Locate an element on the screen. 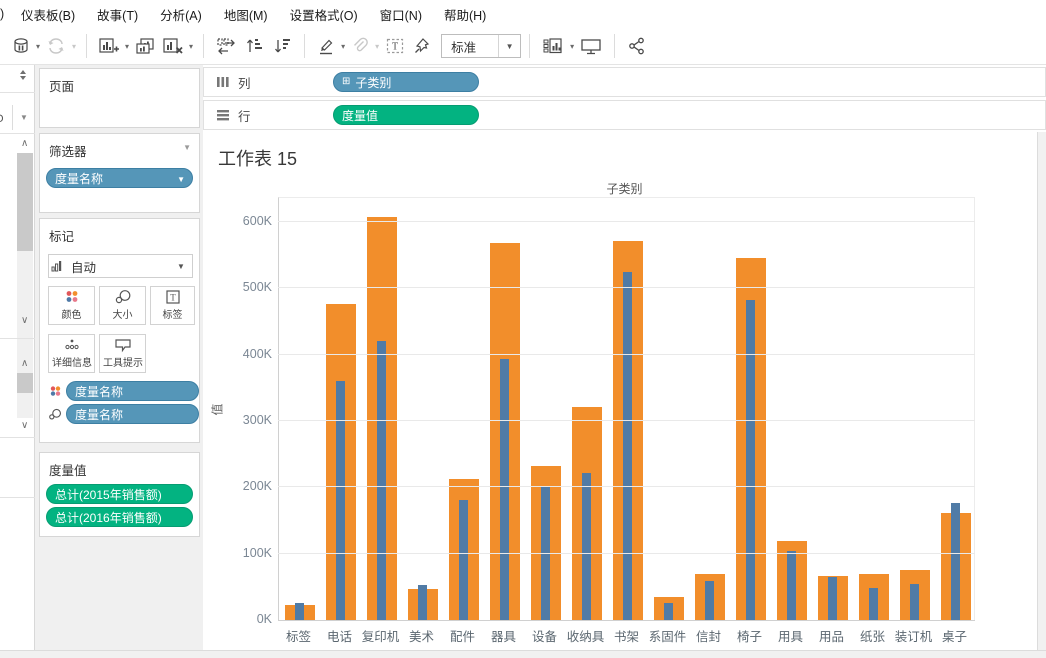  fix-axes-pin-icon is located at coordinates (422, 46).